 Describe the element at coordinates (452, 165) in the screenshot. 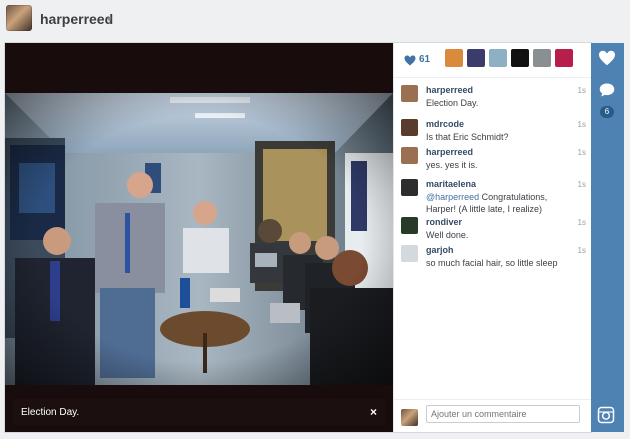

I see `comment-body: yes. yes it is.` at that location.